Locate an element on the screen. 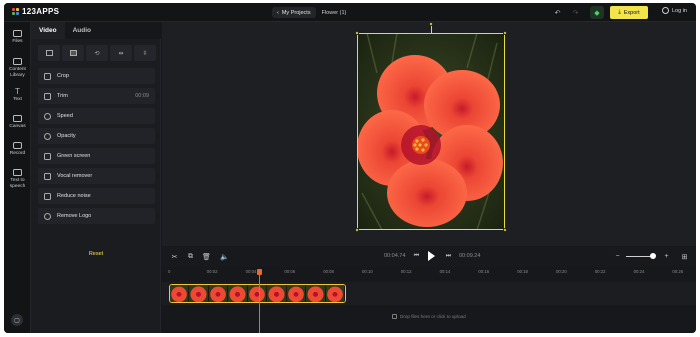 Image resolution: width=700 pixels, height=337 pixels. resize-handle-top-right is located at coordinates (505, 33).